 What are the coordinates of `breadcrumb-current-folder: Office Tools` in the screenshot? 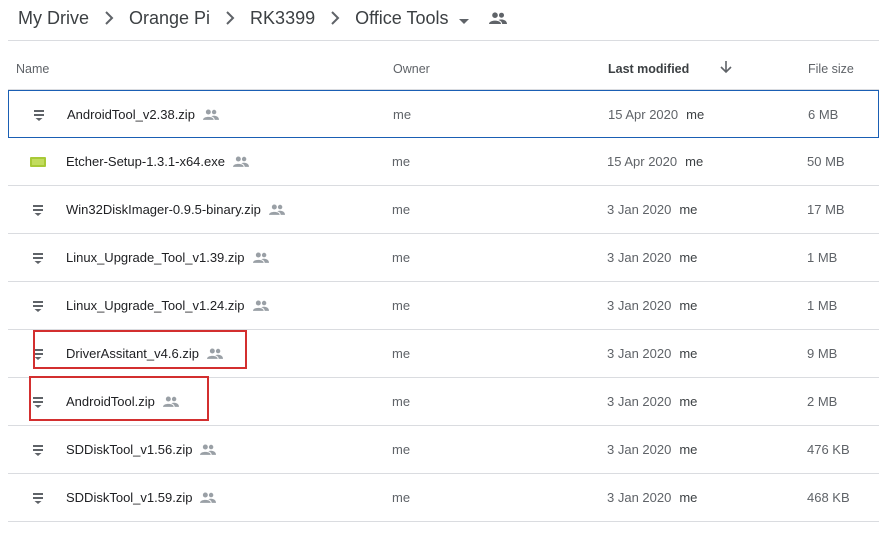 It's located at (412, 18).